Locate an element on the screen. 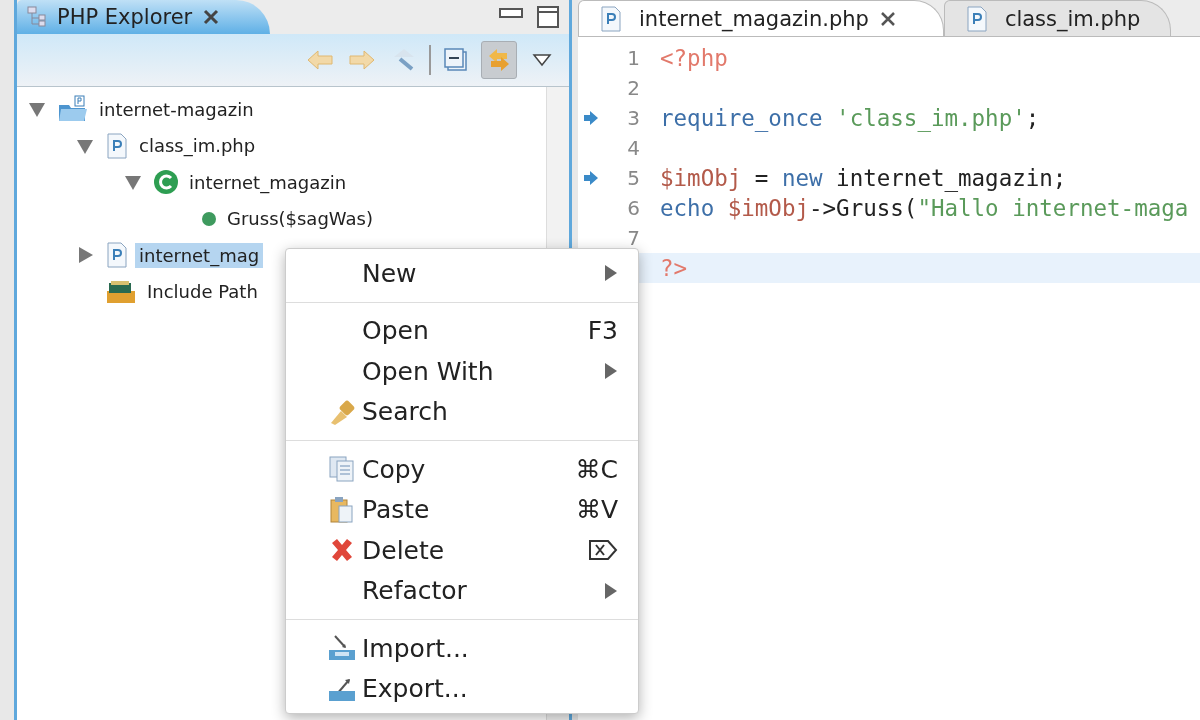 This screenshot has height=720, width=1200. tree-item: Gruss($sagWas) is located at coordinates (300, 219).